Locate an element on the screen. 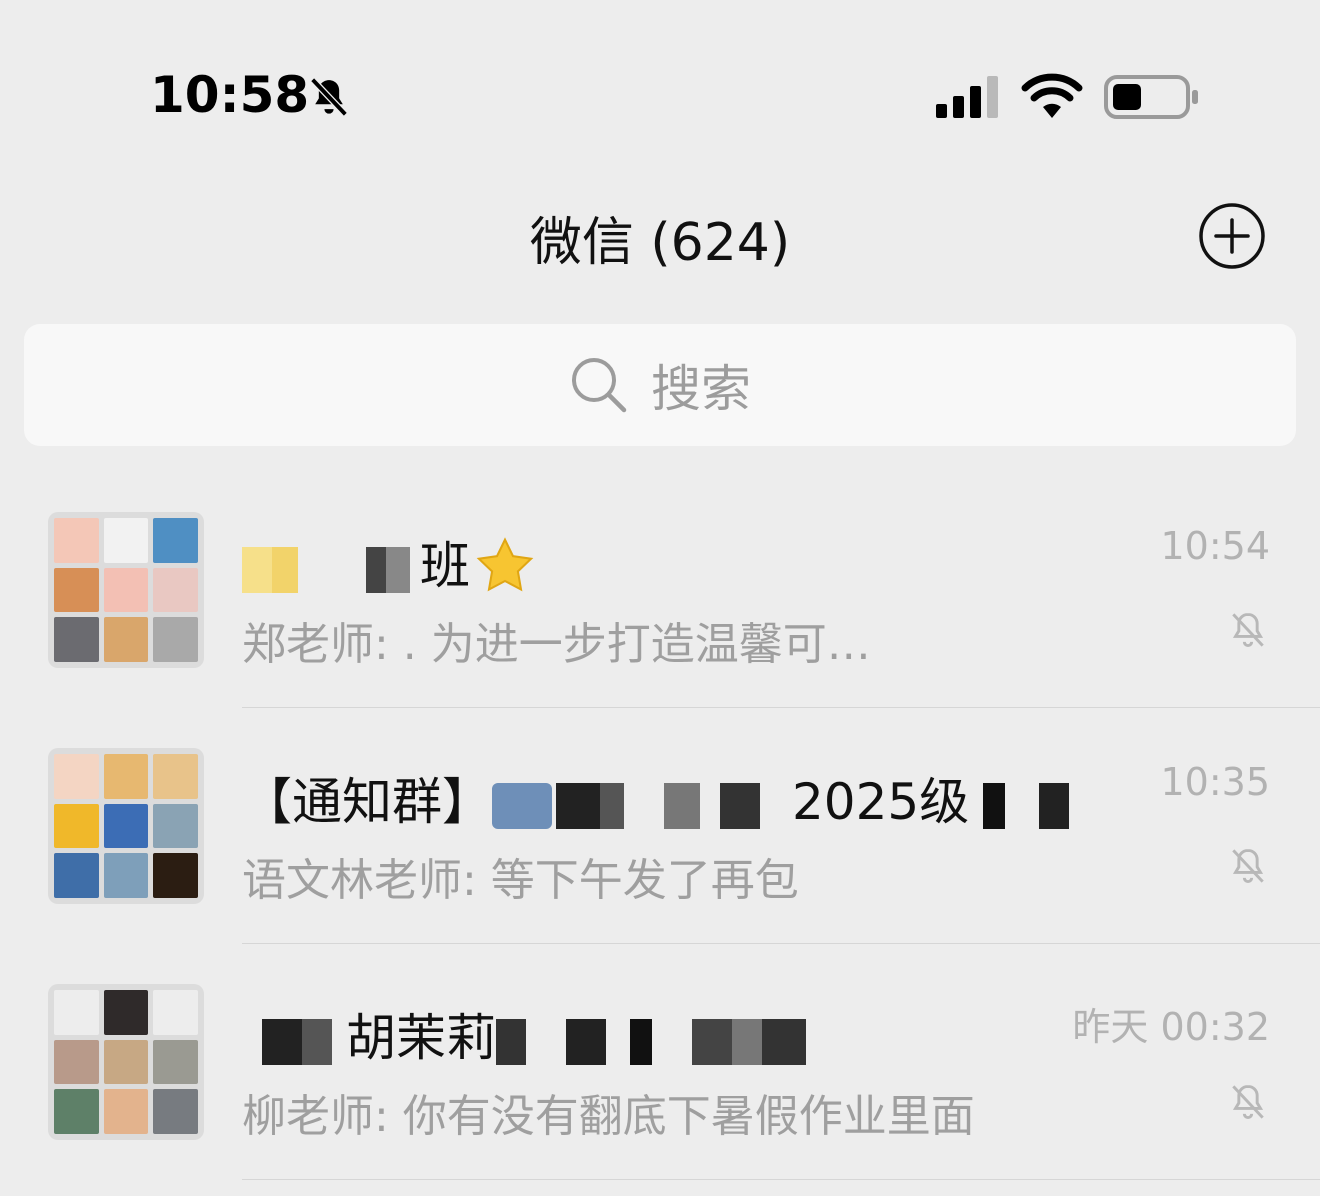 The height and width of the screenshot is (1196, 1320). chat-name: 【通知群】 2025级 is located at coordinates (664, 798).